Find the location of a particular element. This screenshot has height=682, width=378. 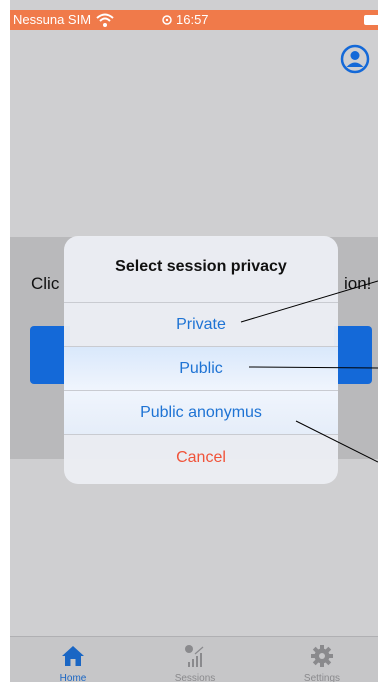

chart-icon is located at coordinates (194, 656).